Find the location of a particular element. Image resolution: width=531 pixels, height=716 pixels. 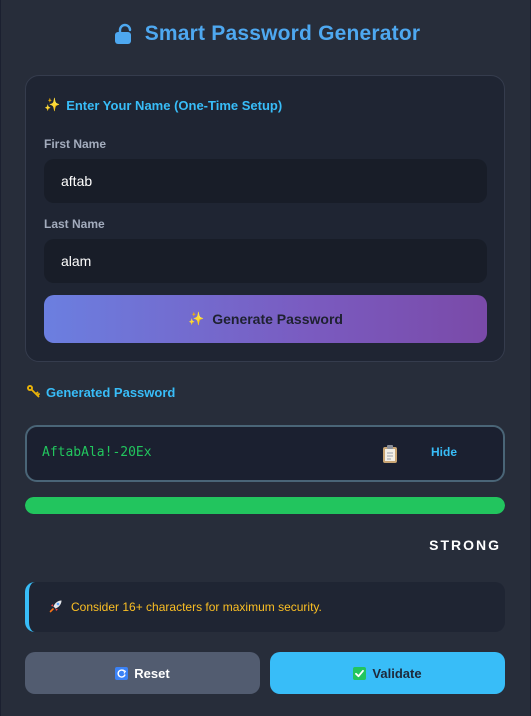

first-name-input: aftab is located at coordinates (265, 181).